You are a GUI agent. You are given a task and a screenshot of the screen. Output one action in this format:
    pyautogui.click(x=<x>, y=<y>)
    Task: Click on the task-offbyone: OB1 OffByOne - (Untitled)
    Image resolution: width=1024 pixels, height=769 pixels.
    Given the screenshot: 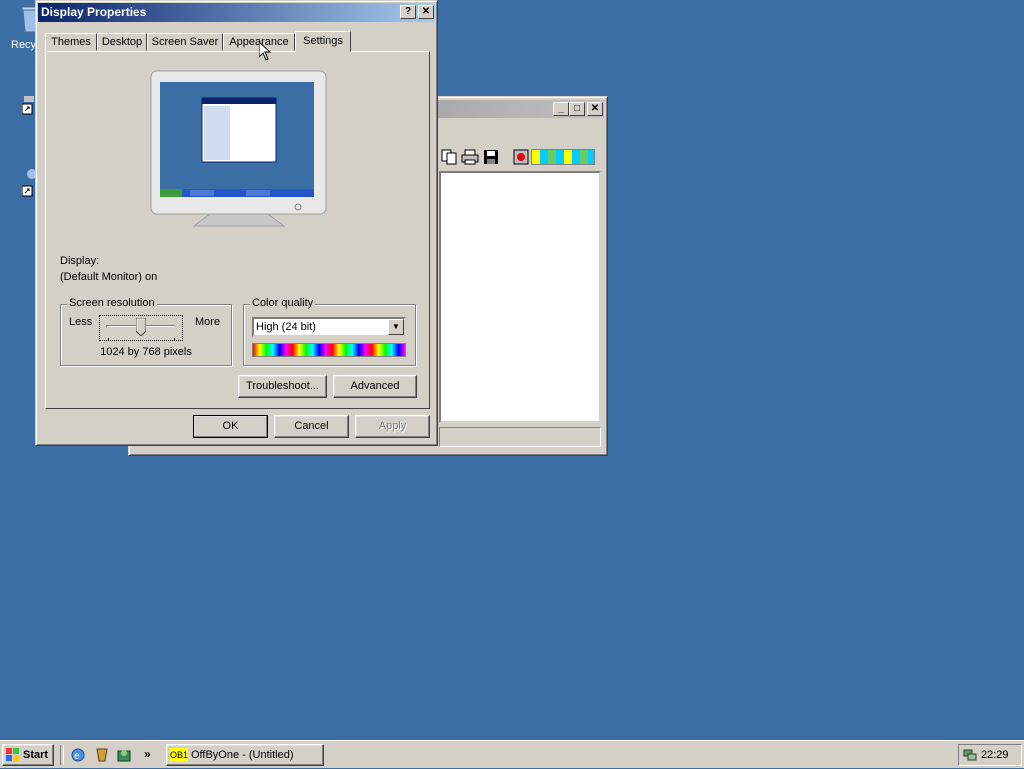 What is the action you would take?
    pyautogui.click(x=245, y=755)
    